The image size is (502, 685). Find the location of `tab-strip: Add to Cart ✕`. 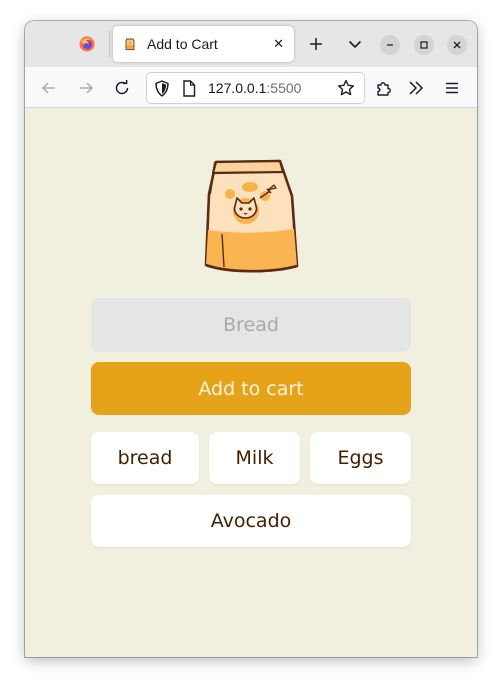

tab-strip: Add to Cart ✕ is located at coordinates (251, 44).